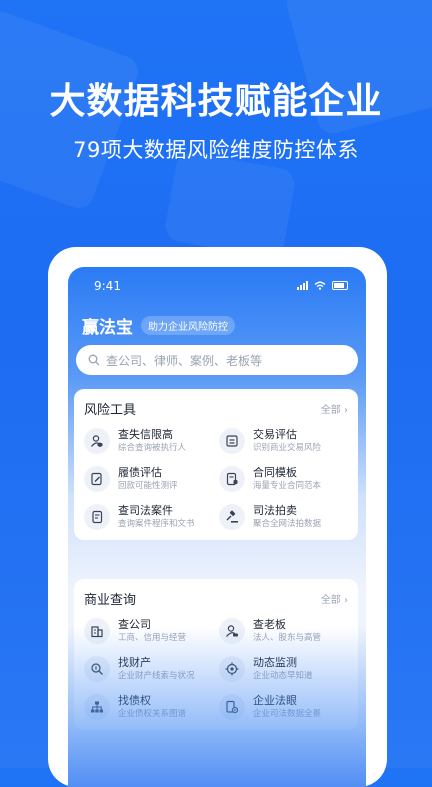  I want to click on tool-item-auction: 司法拍卖 聚合全网法拍数据, so click(283, 517).